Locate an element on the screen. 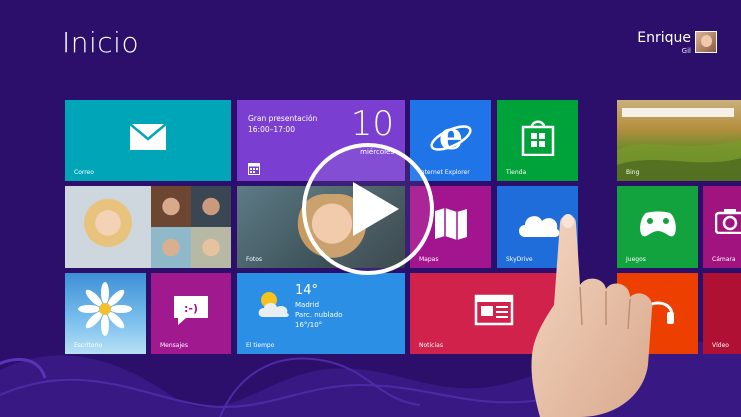 This screenshot has width=741, height=417. svg-text: e is located at coordinates (450, 136).